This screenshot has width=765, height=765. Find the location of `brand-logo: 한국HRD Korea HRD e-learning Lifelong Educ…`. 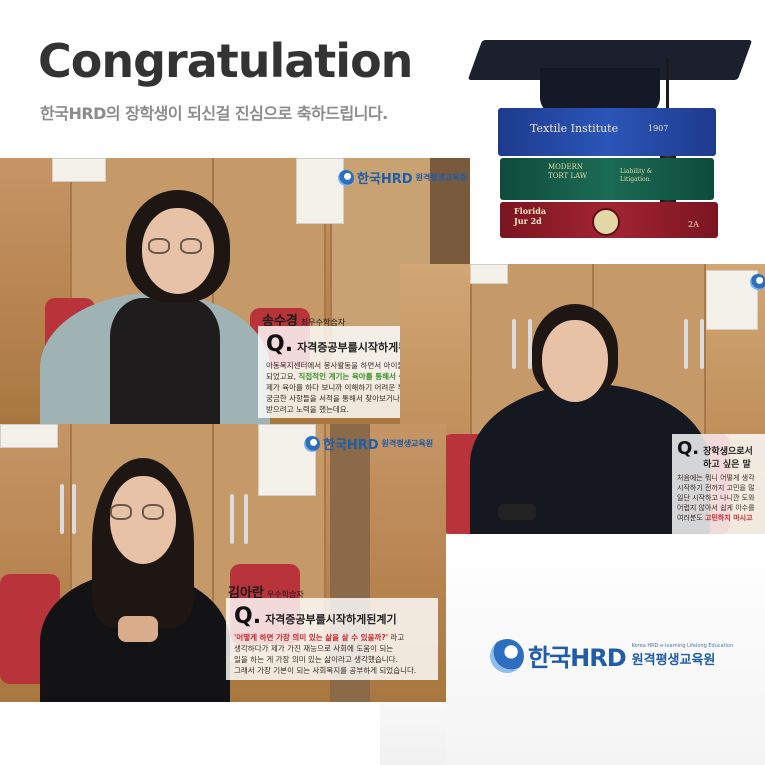

brand-logo: 한국HRD Korea HRD e-learning Lifelong Educ… is located at coordinates (611, 655).